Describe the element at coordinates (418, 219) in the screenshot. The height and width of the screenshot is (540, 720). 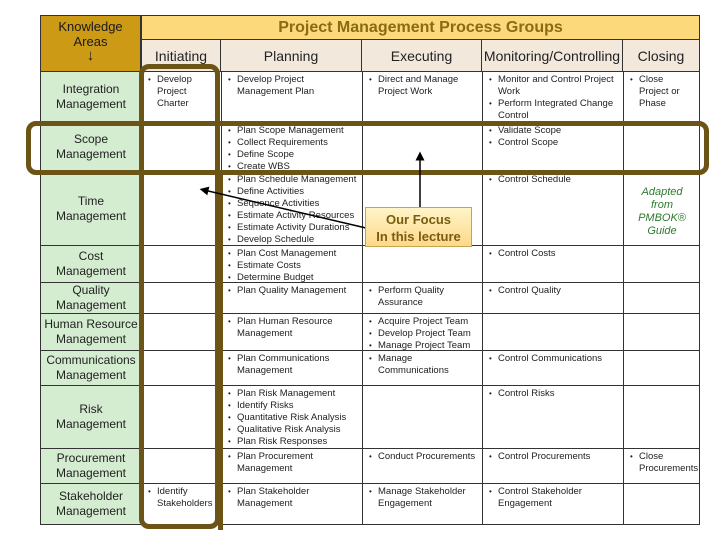
I see `callout-line-1: Our Focus` at that location.